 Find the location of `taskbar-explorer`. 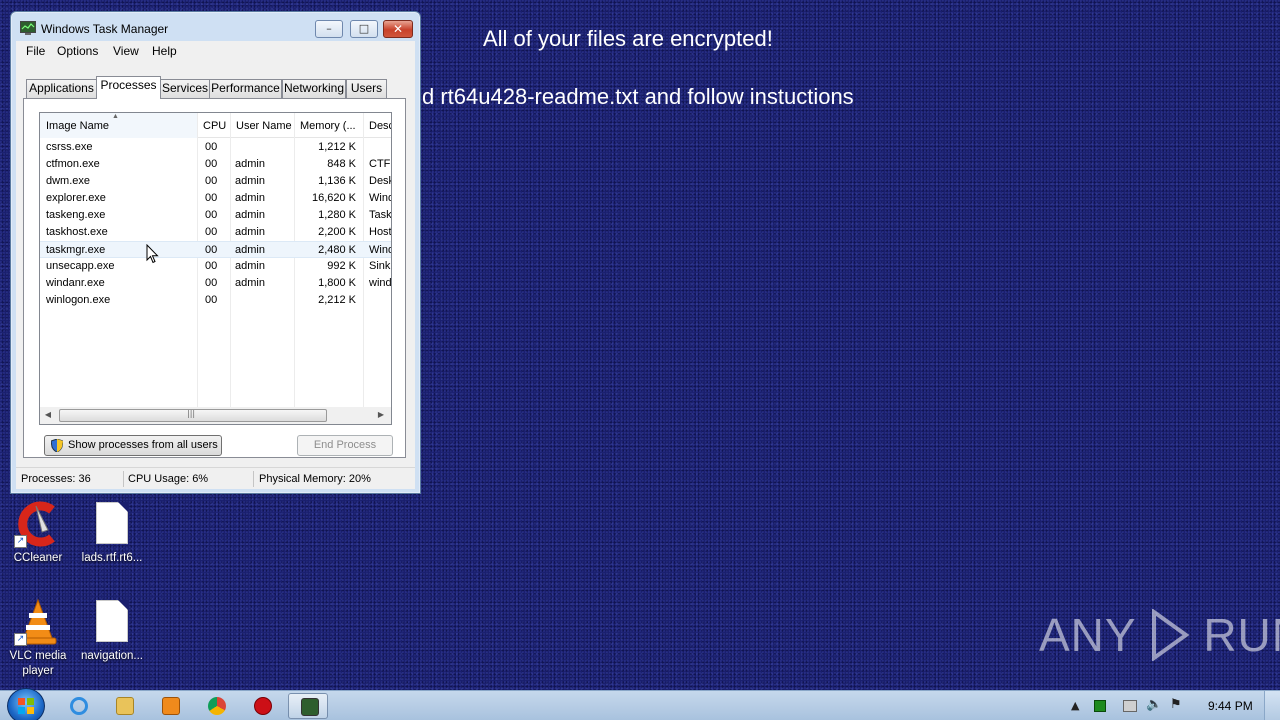

taskbar-explorer is located at coordinates (124, 706).